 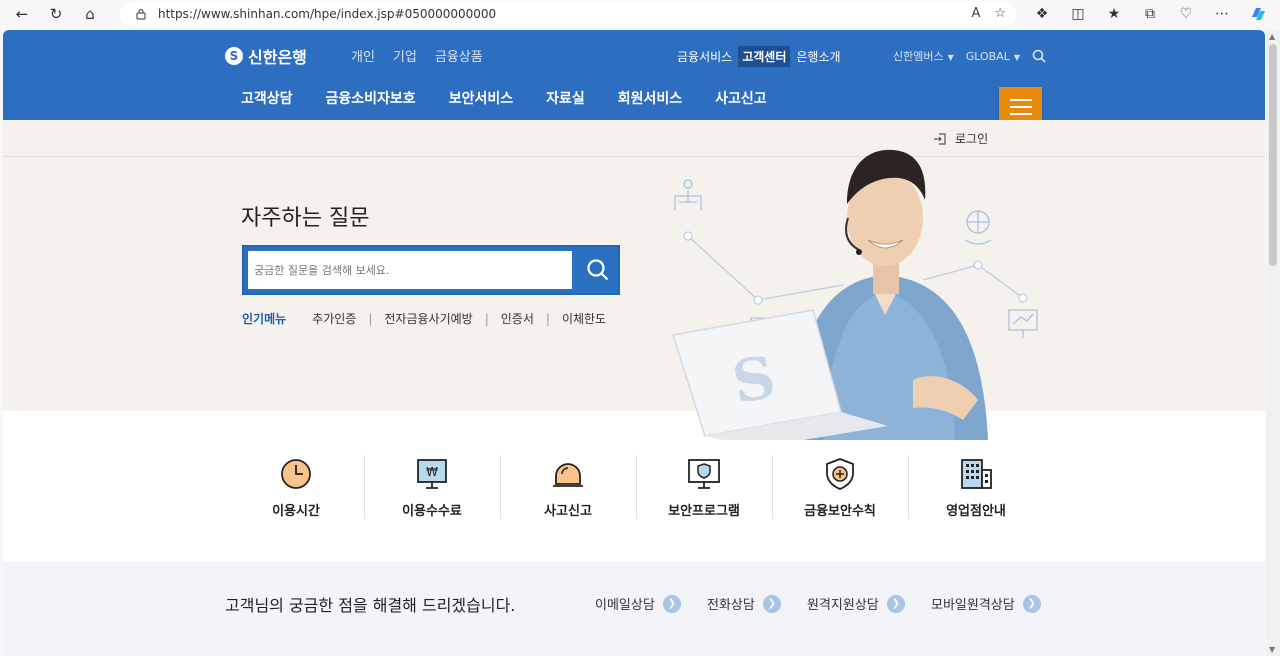 What do you see at coordinates (764, 56) in the screenshot?
I see `link-customer-center: 고객센터` at bounding box center [764, 56].